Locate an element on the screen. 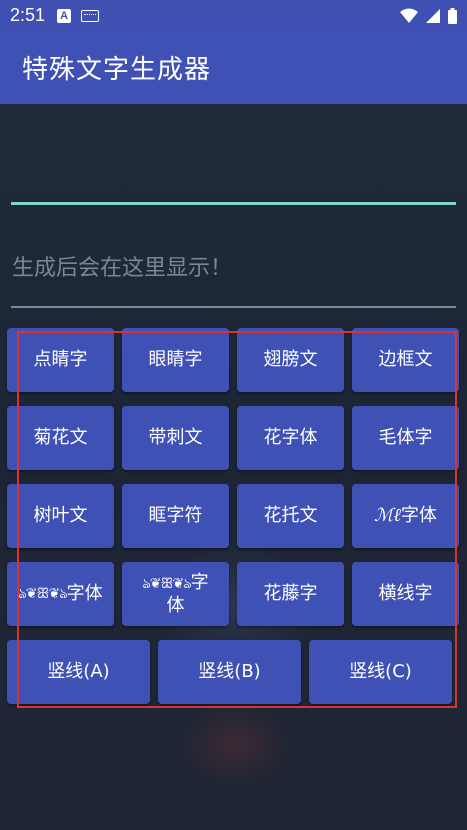 This screenshot has width=467, height=830. biankuang-button: 边框文 is located at coordinates (405, 360).